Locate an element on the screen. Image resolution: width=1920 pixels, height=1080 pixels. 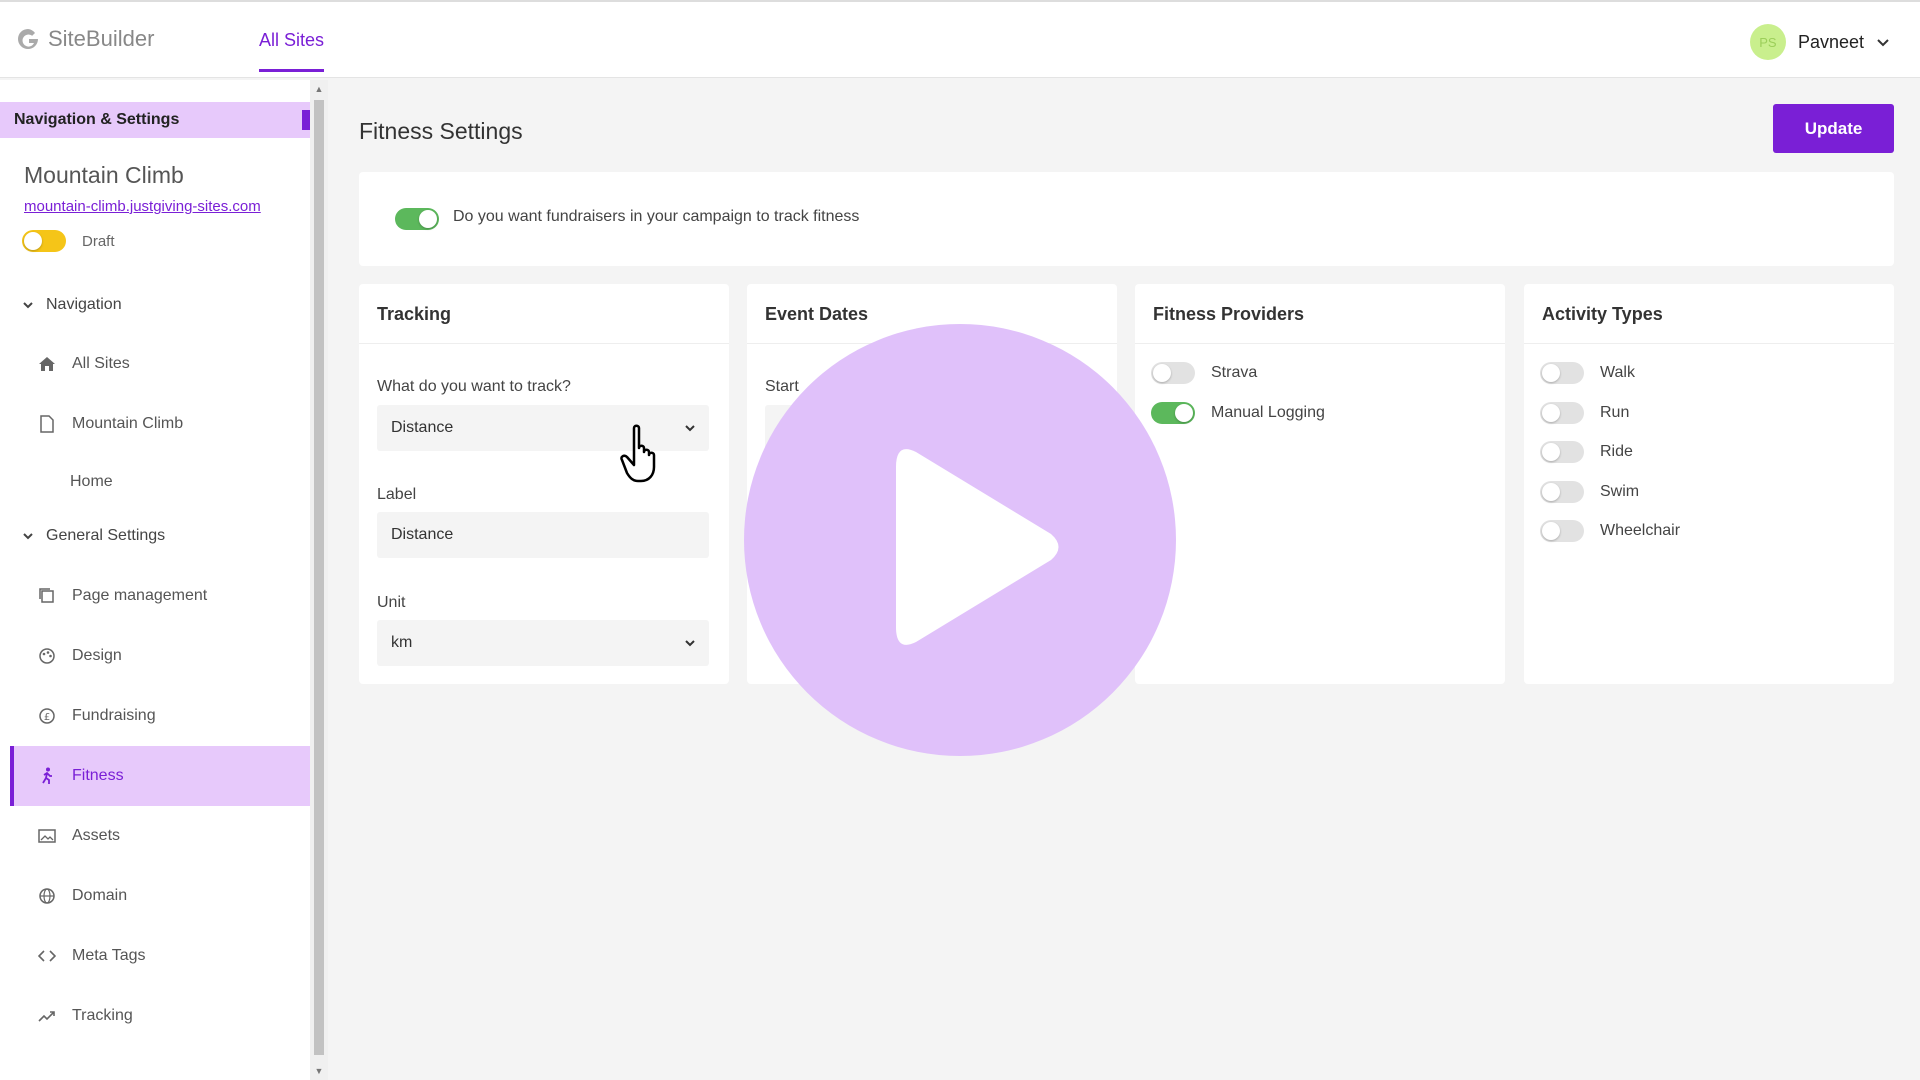
sidebar-item-mountain-climb: Mountain Climb is located at coordinates (160, 424).